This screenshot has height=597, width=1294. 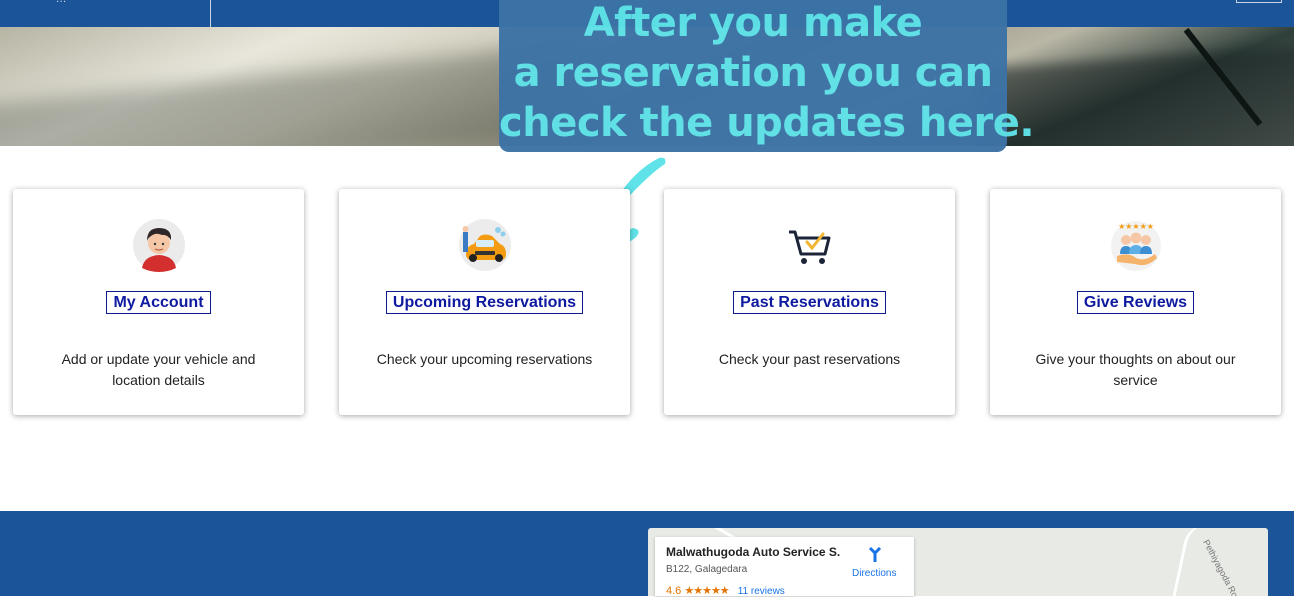 I want to click on review-people-icon: ★★★★★, so click(x=1136, y=246).